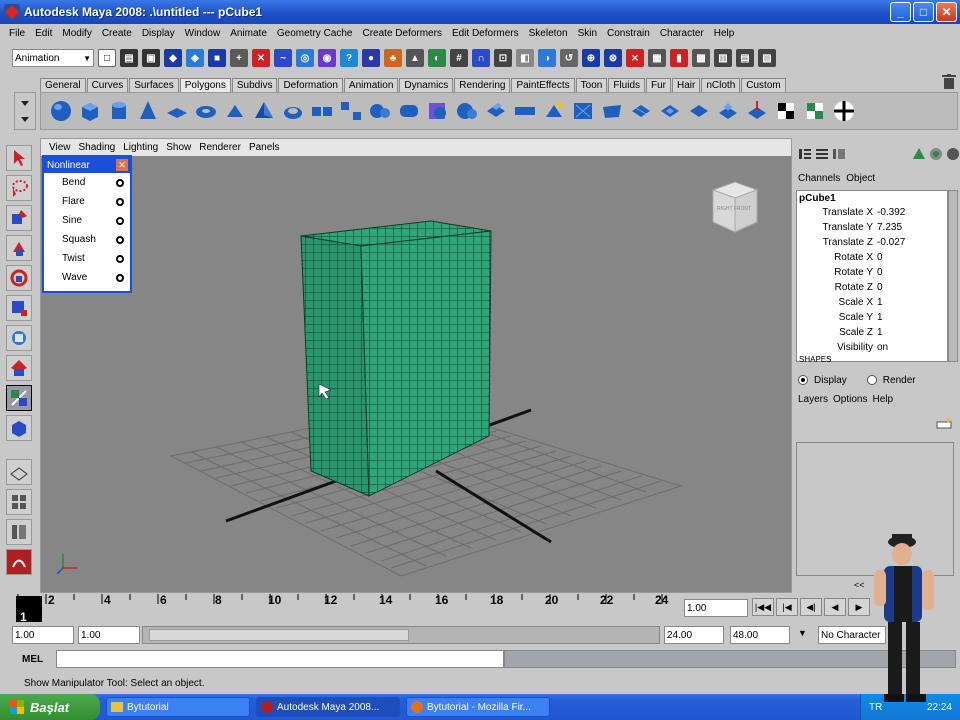  I want to click on layer-editor-scroll-arrows: <<, so click(859, 585).